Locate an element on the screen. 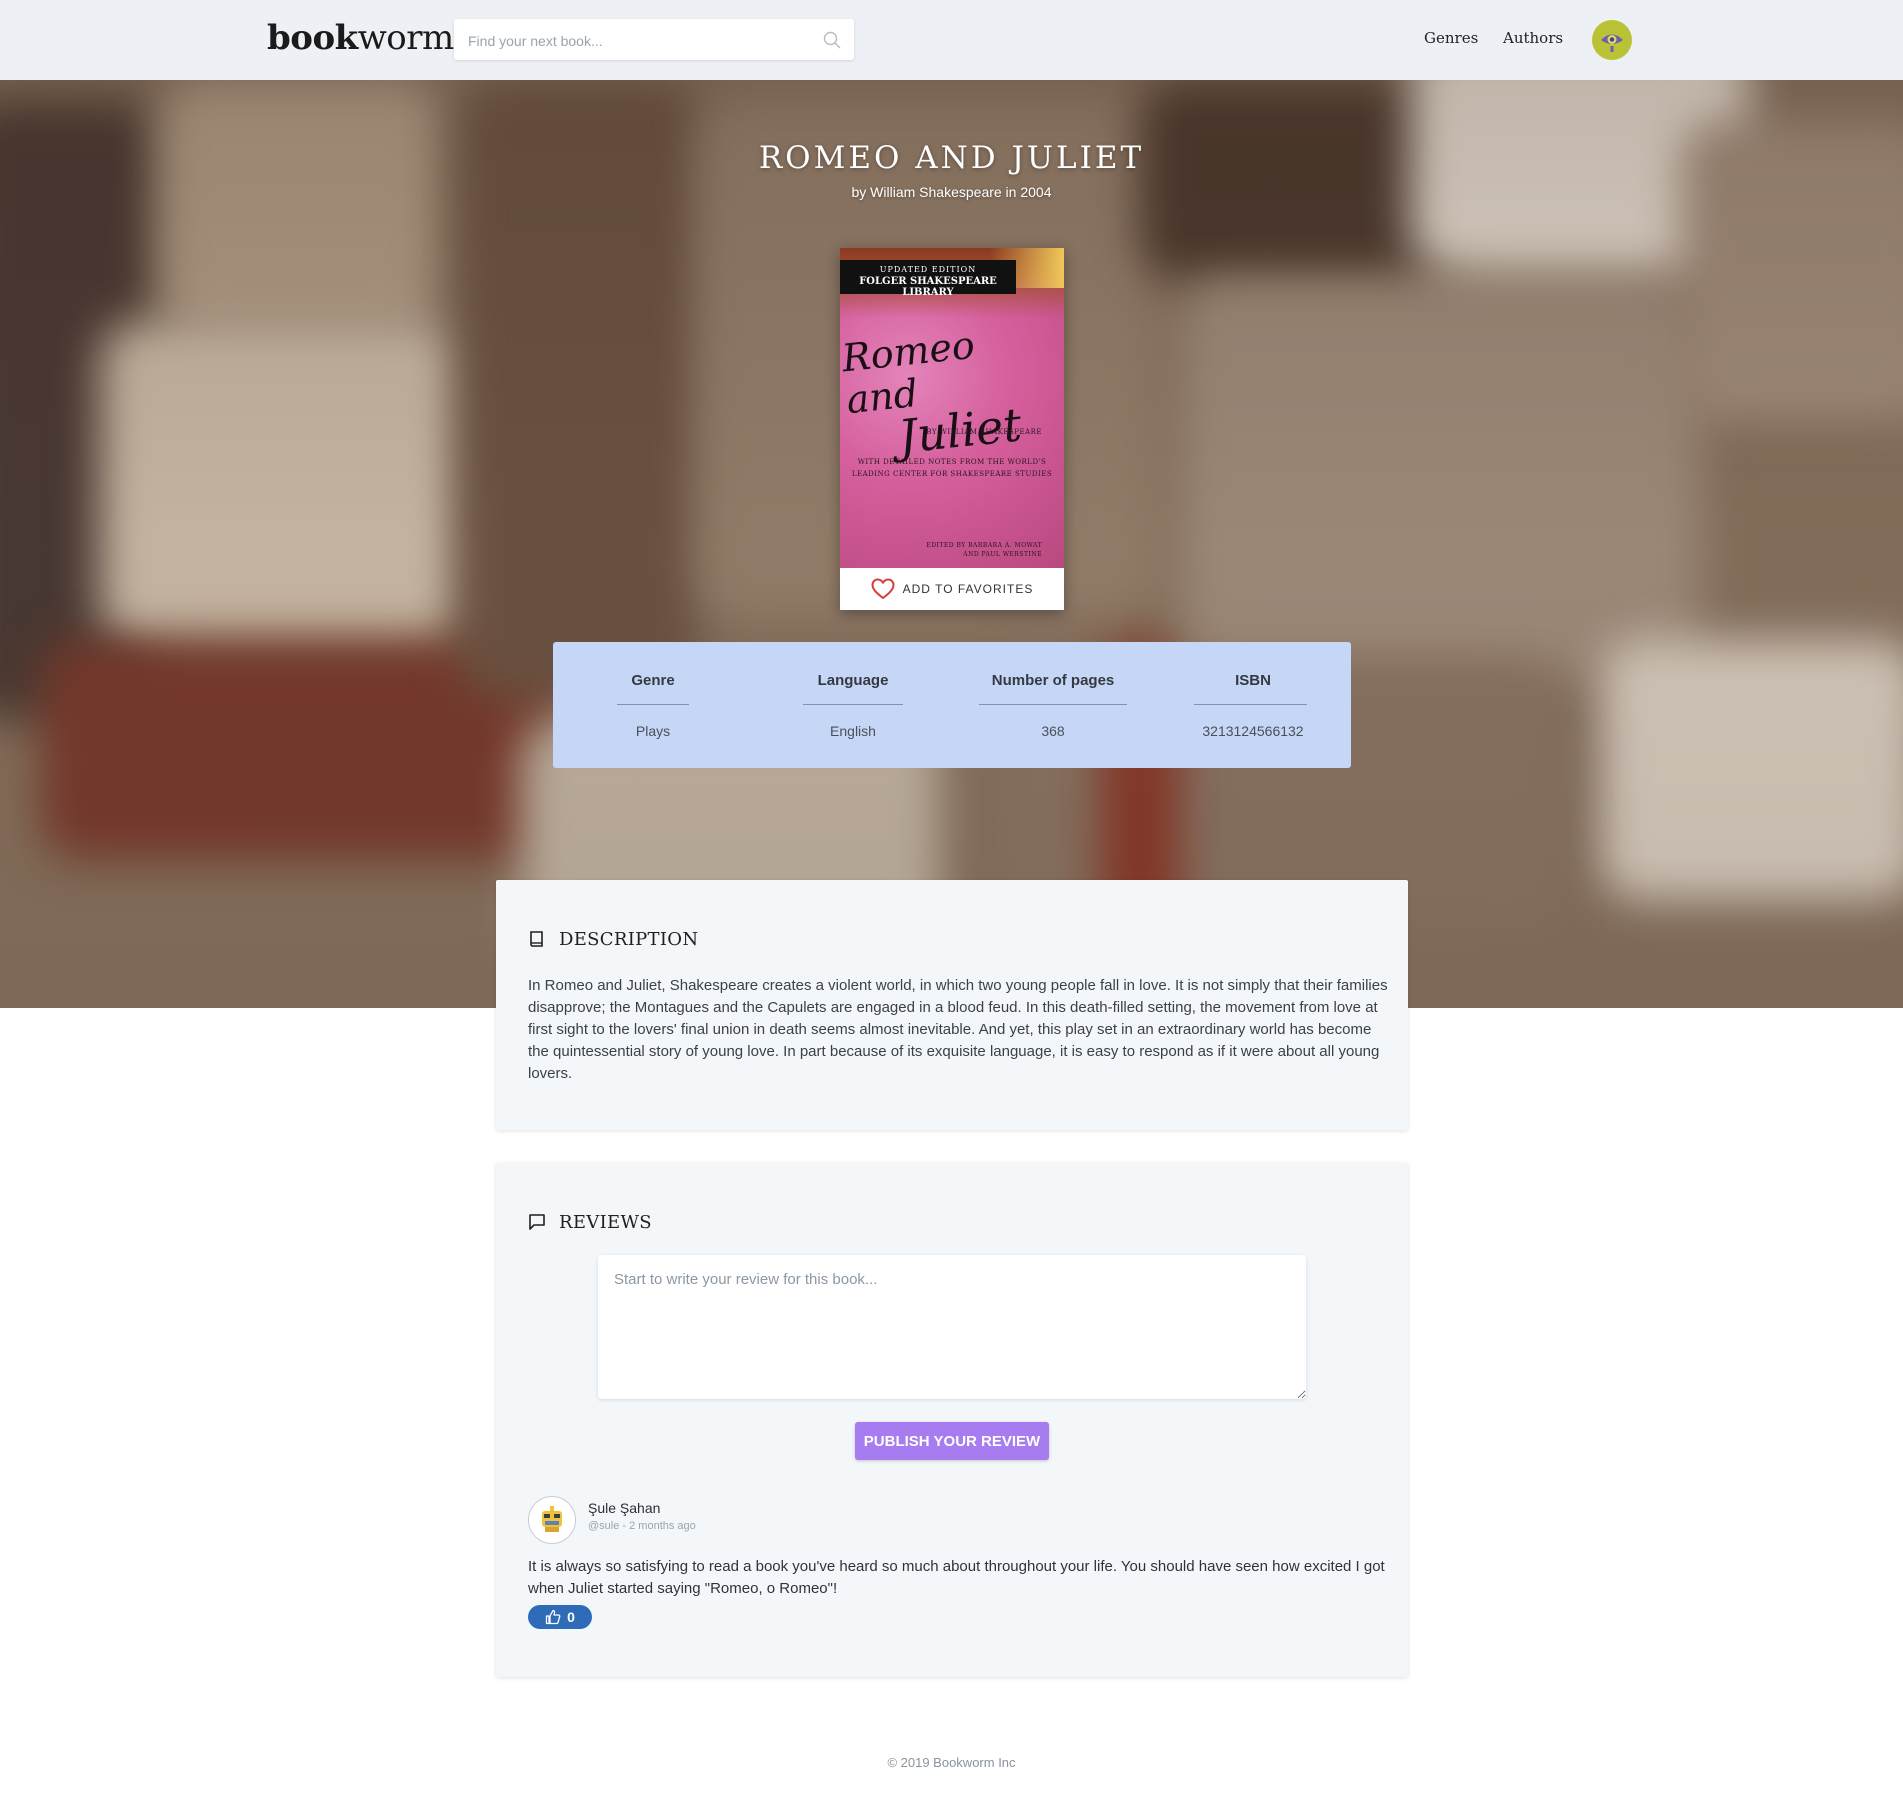 Image resolution: width=1903 pixels, height=1796 pixels. like-button: 0 is located at coordinates (560, 1617).